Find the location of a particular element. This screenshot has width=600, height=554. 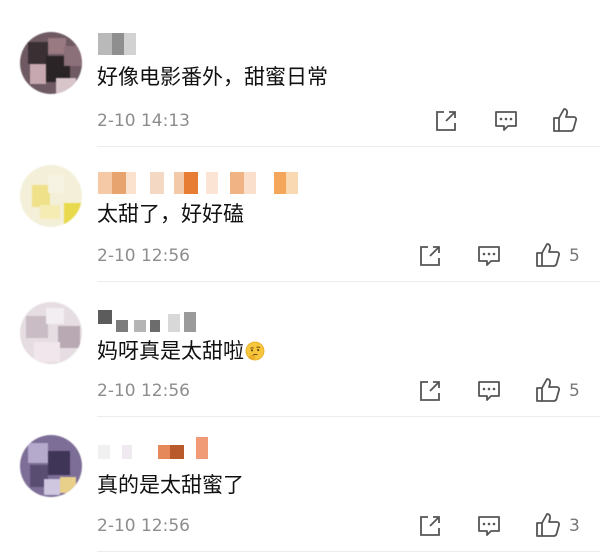

comment-text-content: 妈呀真是太甜啦 is located at coordinates (170, 351).